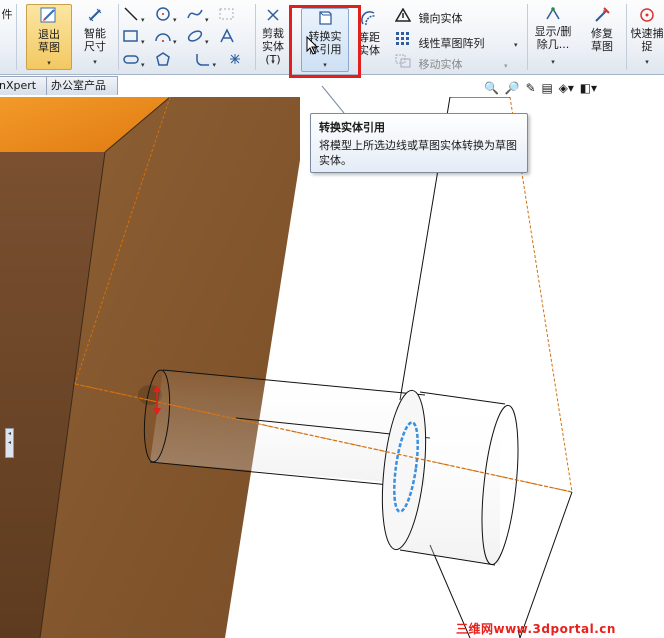 This screenshot has width=664, height=638. What do you see at coordinates (403, 62) in the screenshot?
I see `move-icon` at bounding box center [403, 62].